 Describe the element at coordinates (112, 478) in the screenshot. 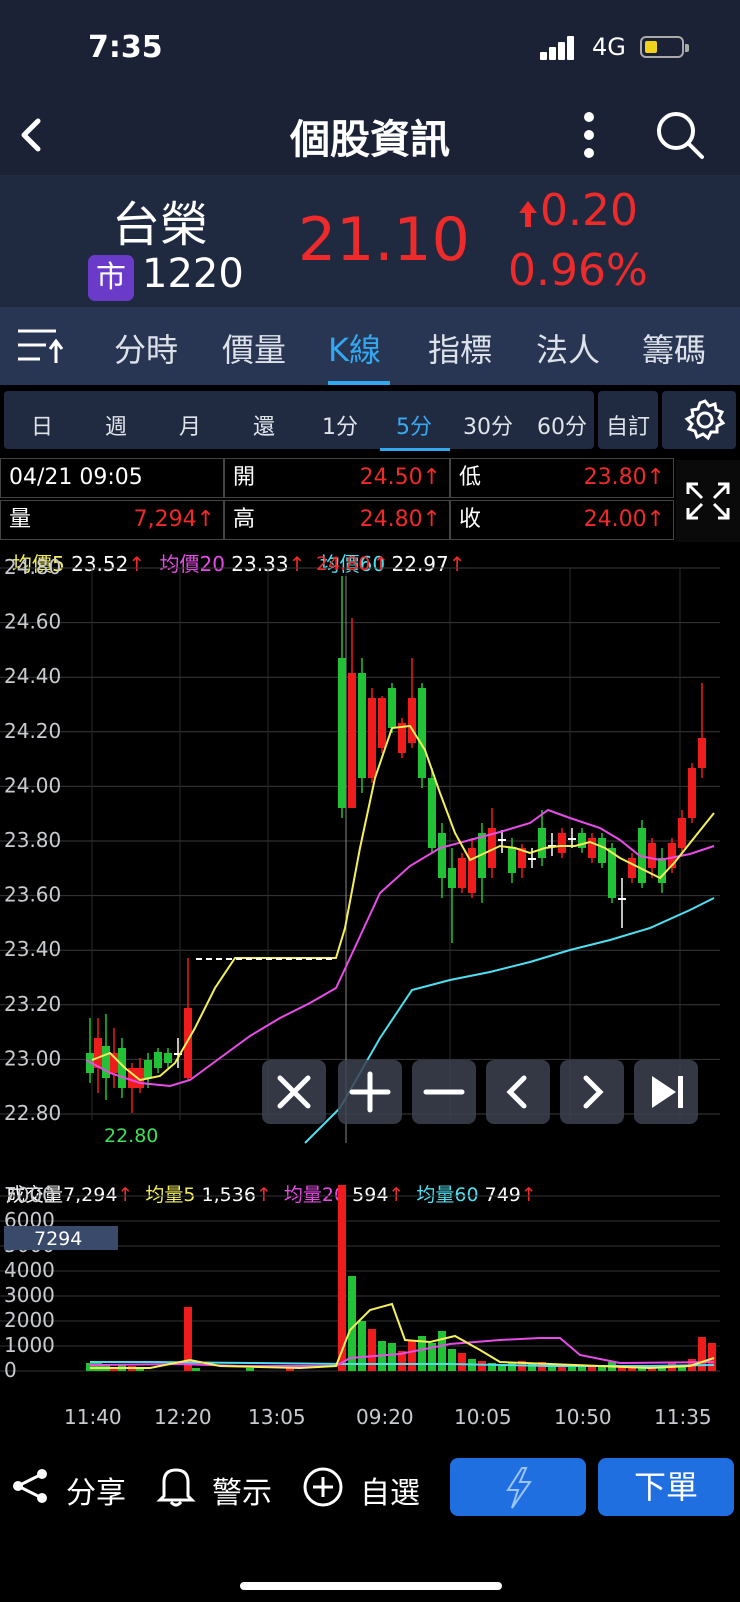

I see `info-datetime: 04/21 09:05` at that location.